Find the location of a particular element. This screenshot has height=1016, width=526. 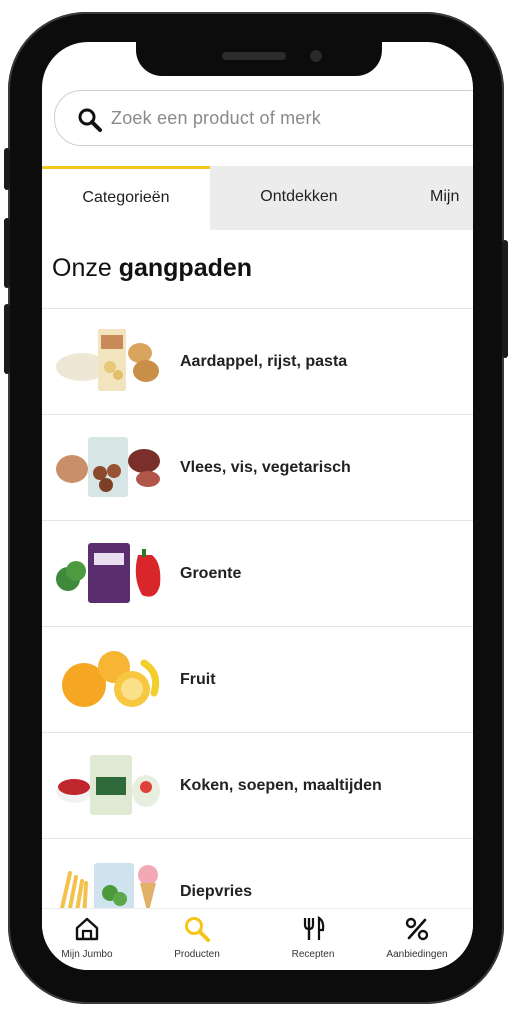

search-input: Zoek een product of merk is located at coordinates (216, 118).